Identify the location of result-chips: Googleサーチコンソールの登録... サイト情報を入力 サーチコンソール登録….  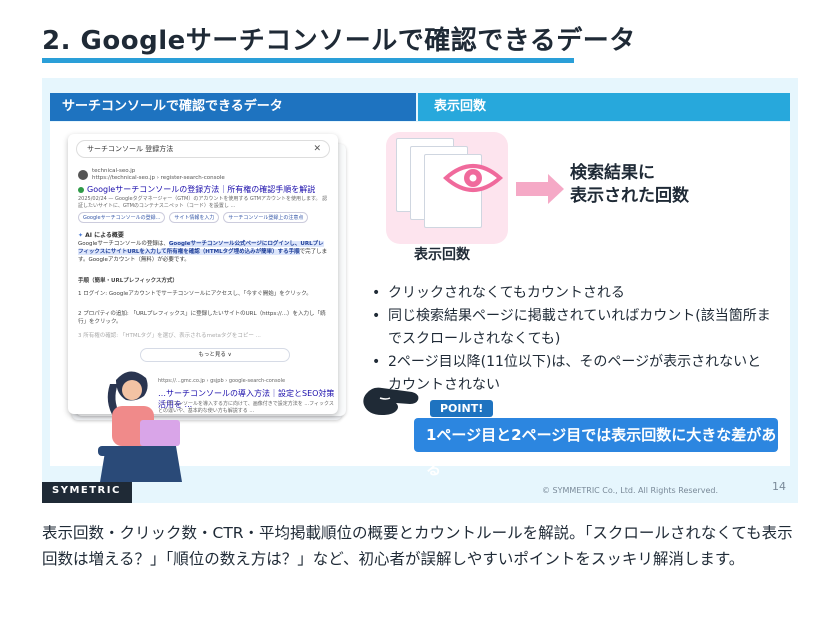
(193, 217).